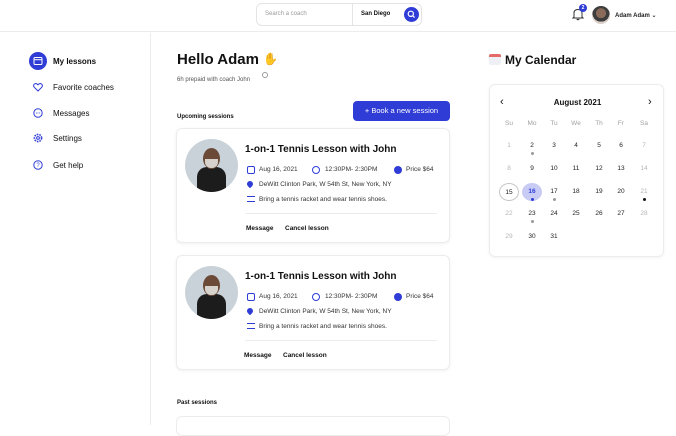  What do you see at coordinates (532, 169) in the screenshot?
I see `calendar-day: 9` at bounding box center [532, 169].